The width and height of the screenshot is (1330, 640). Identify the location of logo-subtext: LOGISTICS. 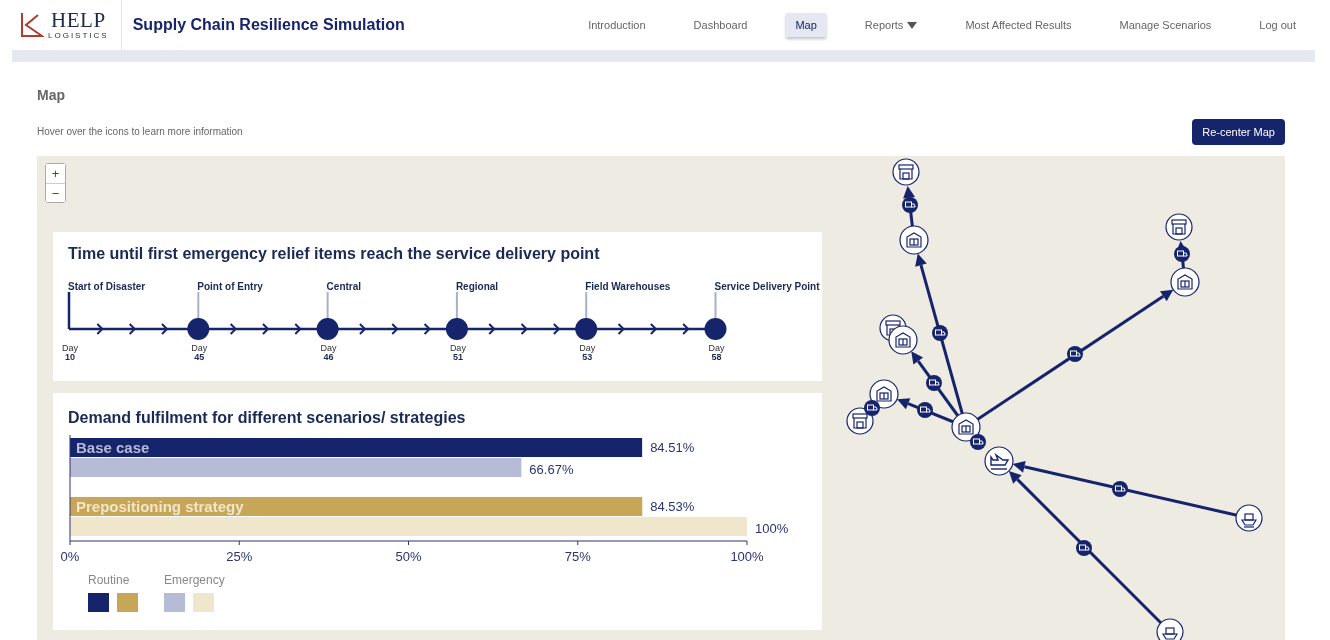
(78, 36).